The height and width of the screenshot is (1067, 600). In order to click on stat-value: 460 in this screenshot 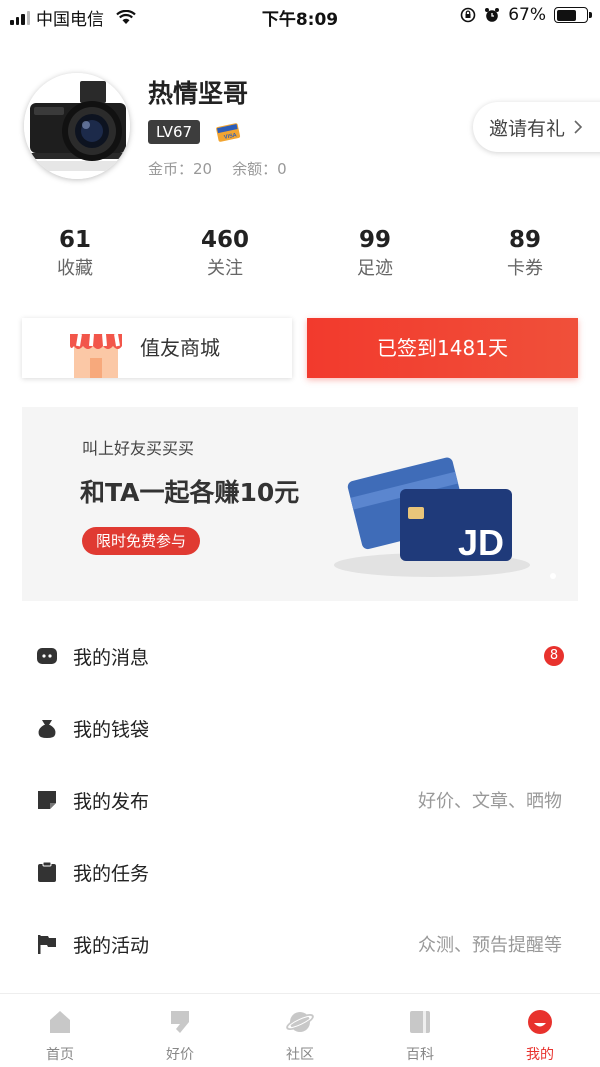, I will do `click(224, 240)`.